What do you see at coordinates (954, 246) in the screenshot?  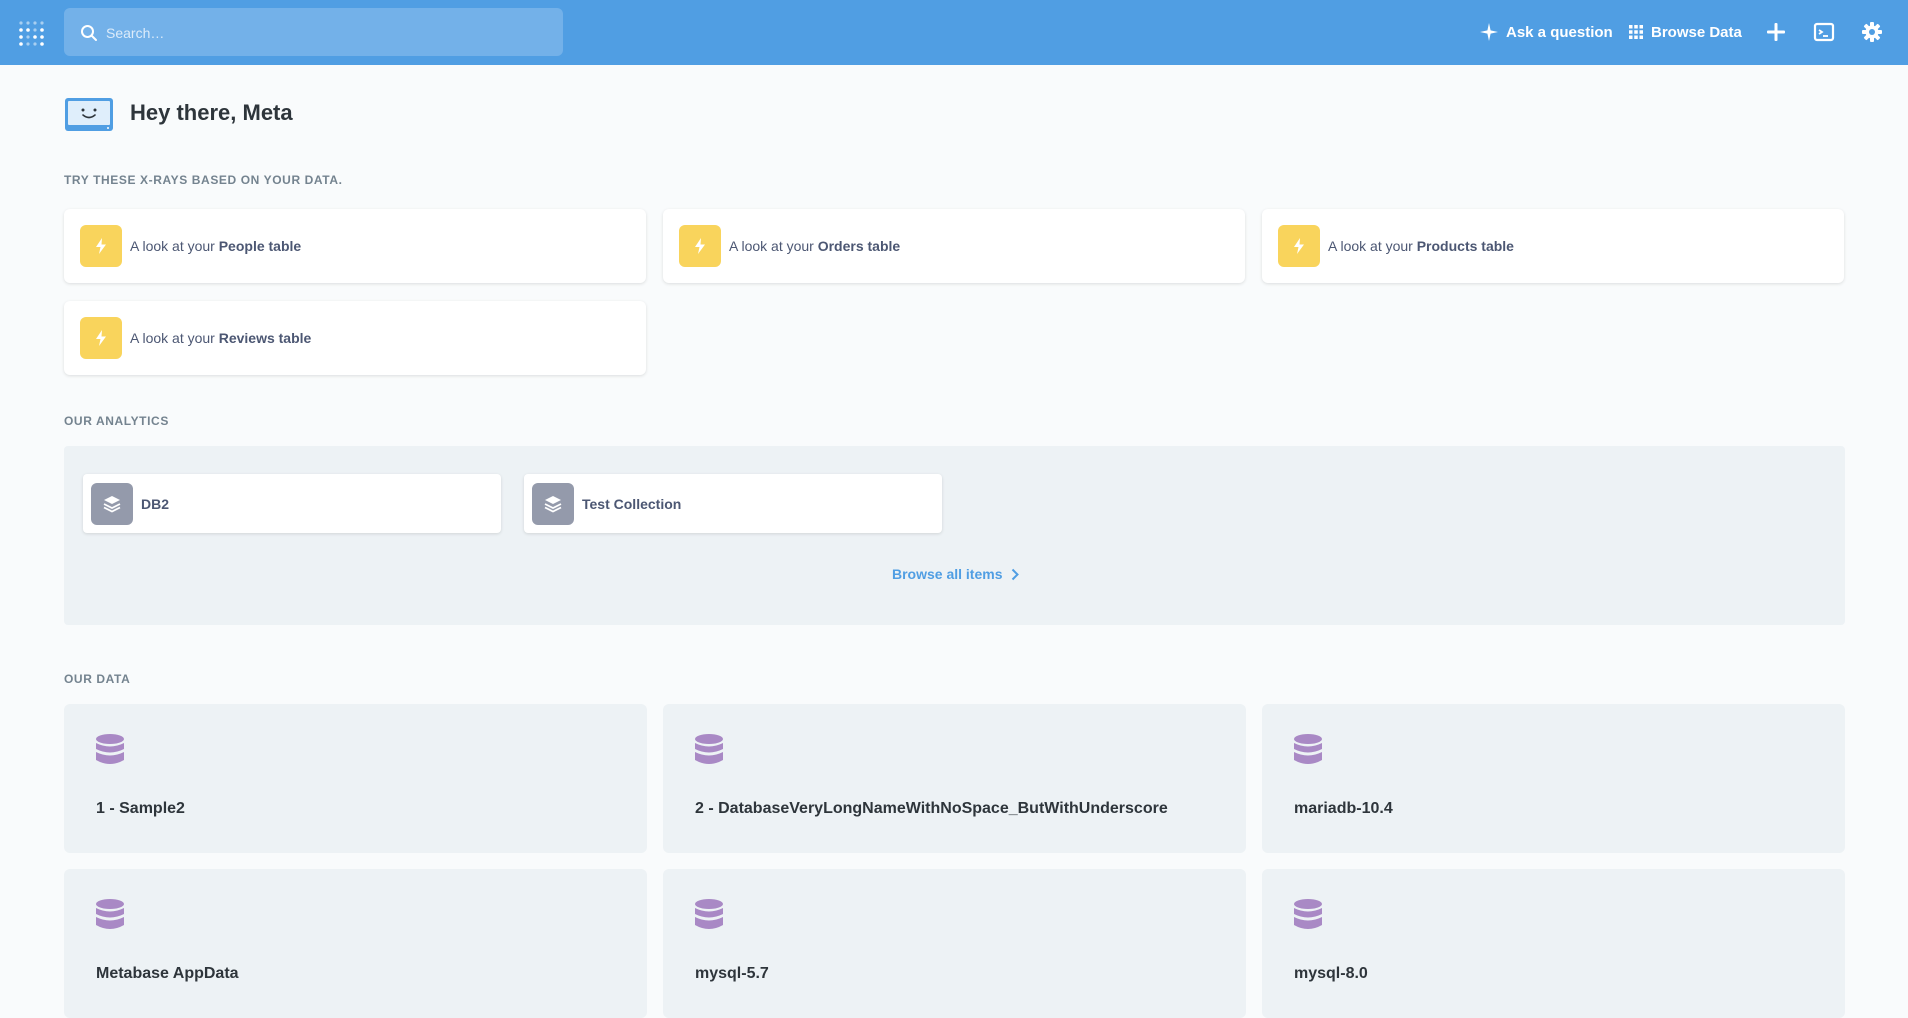 I see `xray-card-orders: A look at your Orders table` at bounding box center [954, 246].